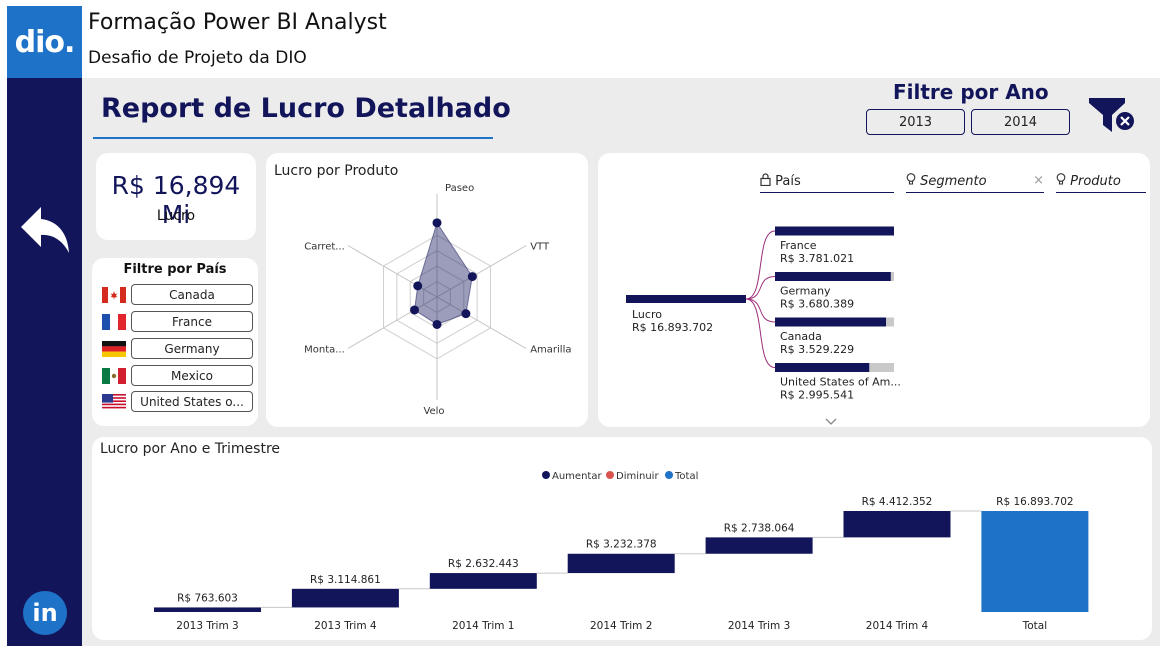 Image resolution: width=1163 pixels, height=646 pixels. Describe the element at coordinates (621, 545) in the screenshot. I see `waterfall-data-label: R$ 3.232.378` at that location.